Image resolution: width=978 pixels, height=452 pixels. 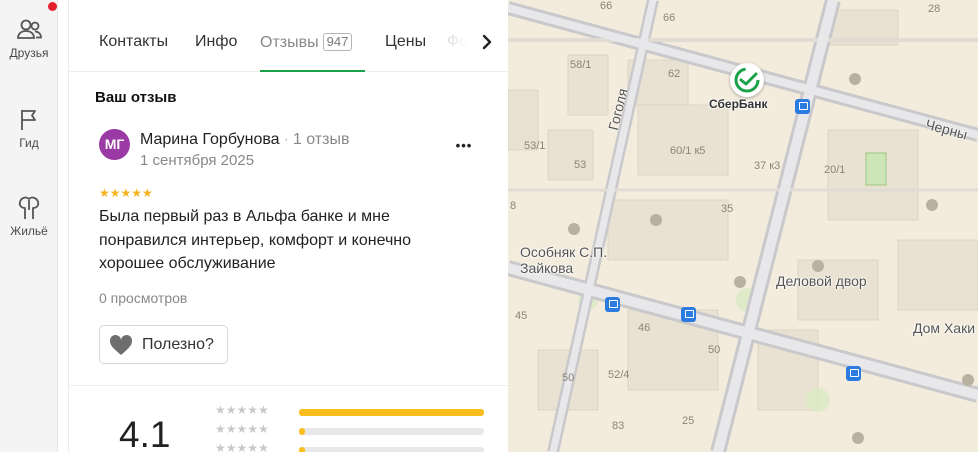 I want to click on house-number: 62, so click(x=674, y=74).